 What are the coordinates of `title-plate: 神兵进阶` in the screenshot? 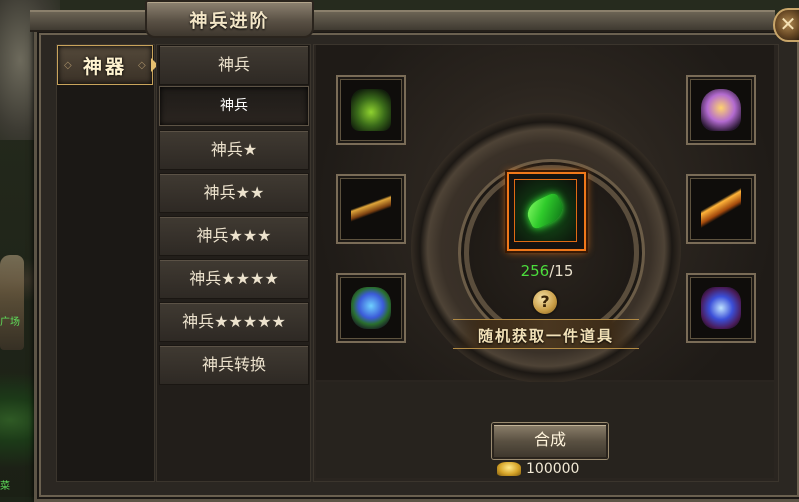 It's located at (229, 19).